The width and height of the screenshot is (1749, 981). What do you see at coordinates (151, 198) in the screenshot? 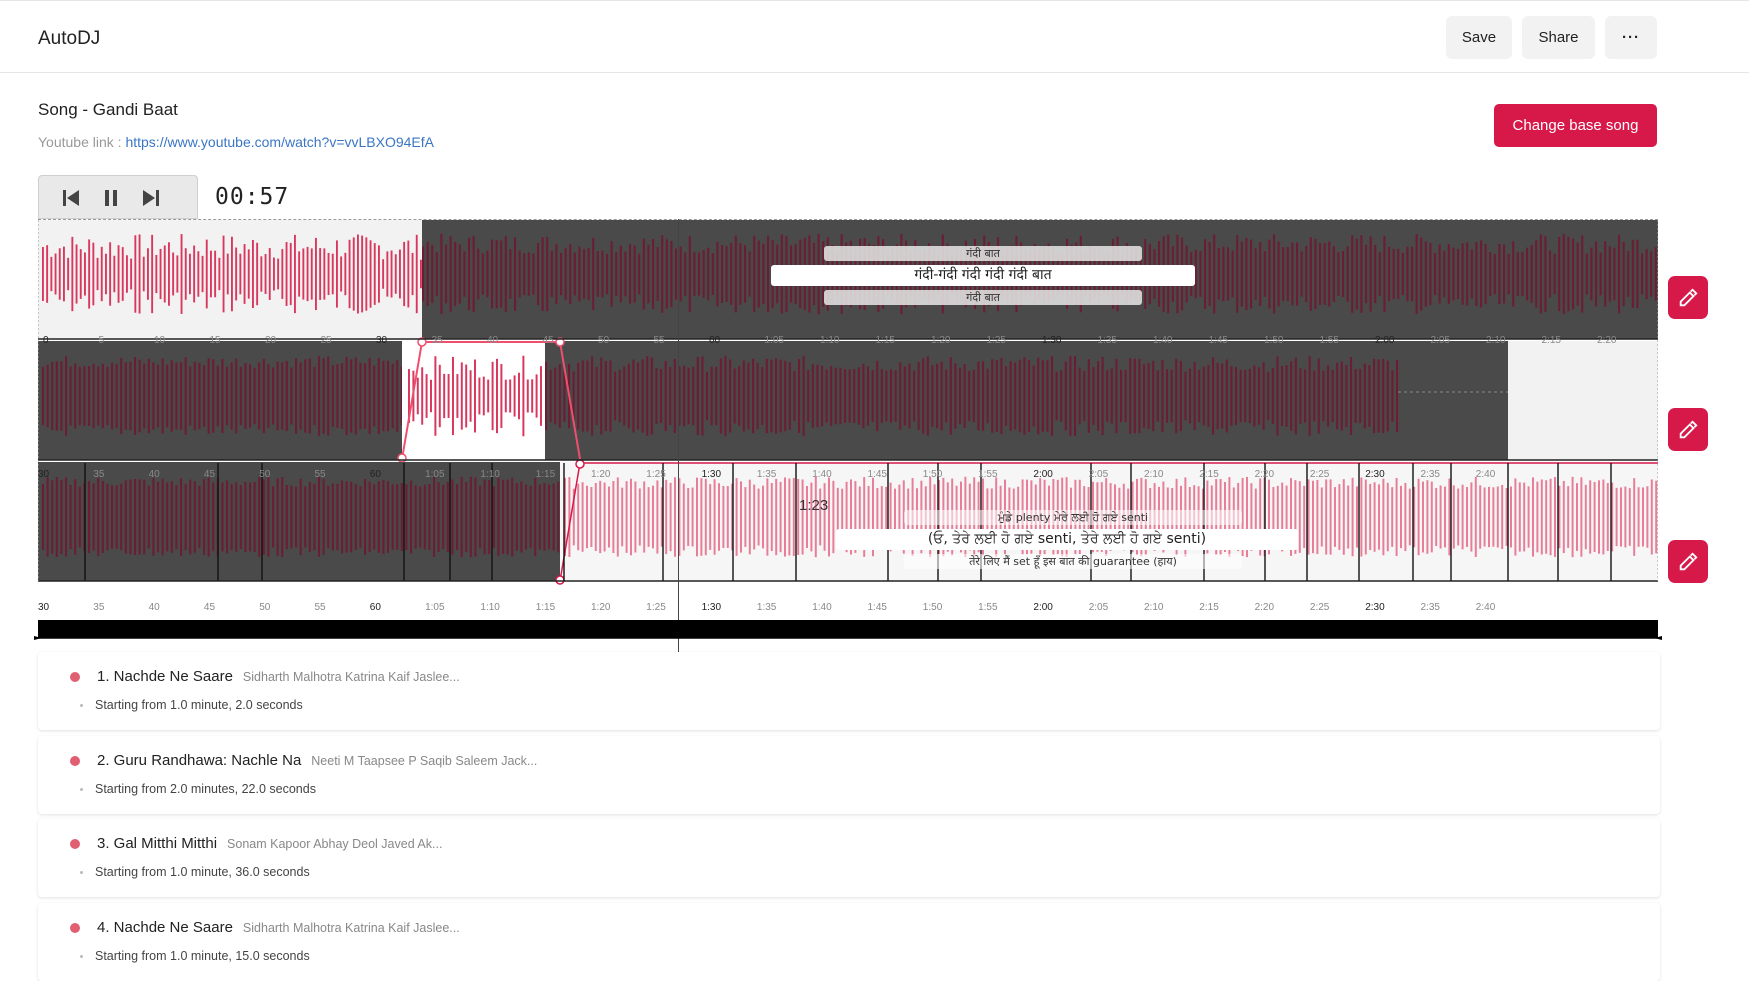
I see `next-icon` at bounding box center [151, 198].